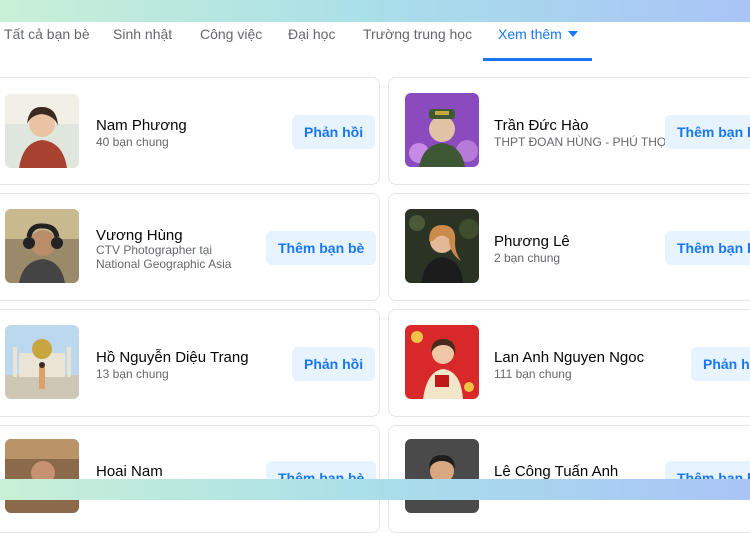 This screenshot has height=533, width=750. Describe the element at coordinates (129, 471) in the screenshot. I see `friend-name: Hoai Nam` at that location.